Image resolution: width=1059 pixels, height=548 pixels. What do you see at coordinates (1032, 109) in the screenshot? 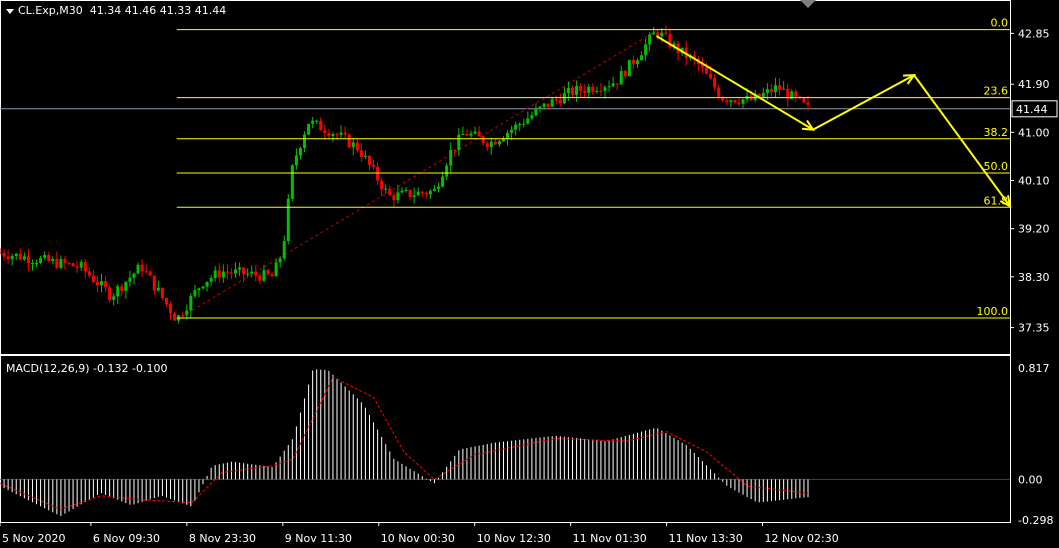
I see `current-price-label: 41.44` at bounding box center [1032, 109].